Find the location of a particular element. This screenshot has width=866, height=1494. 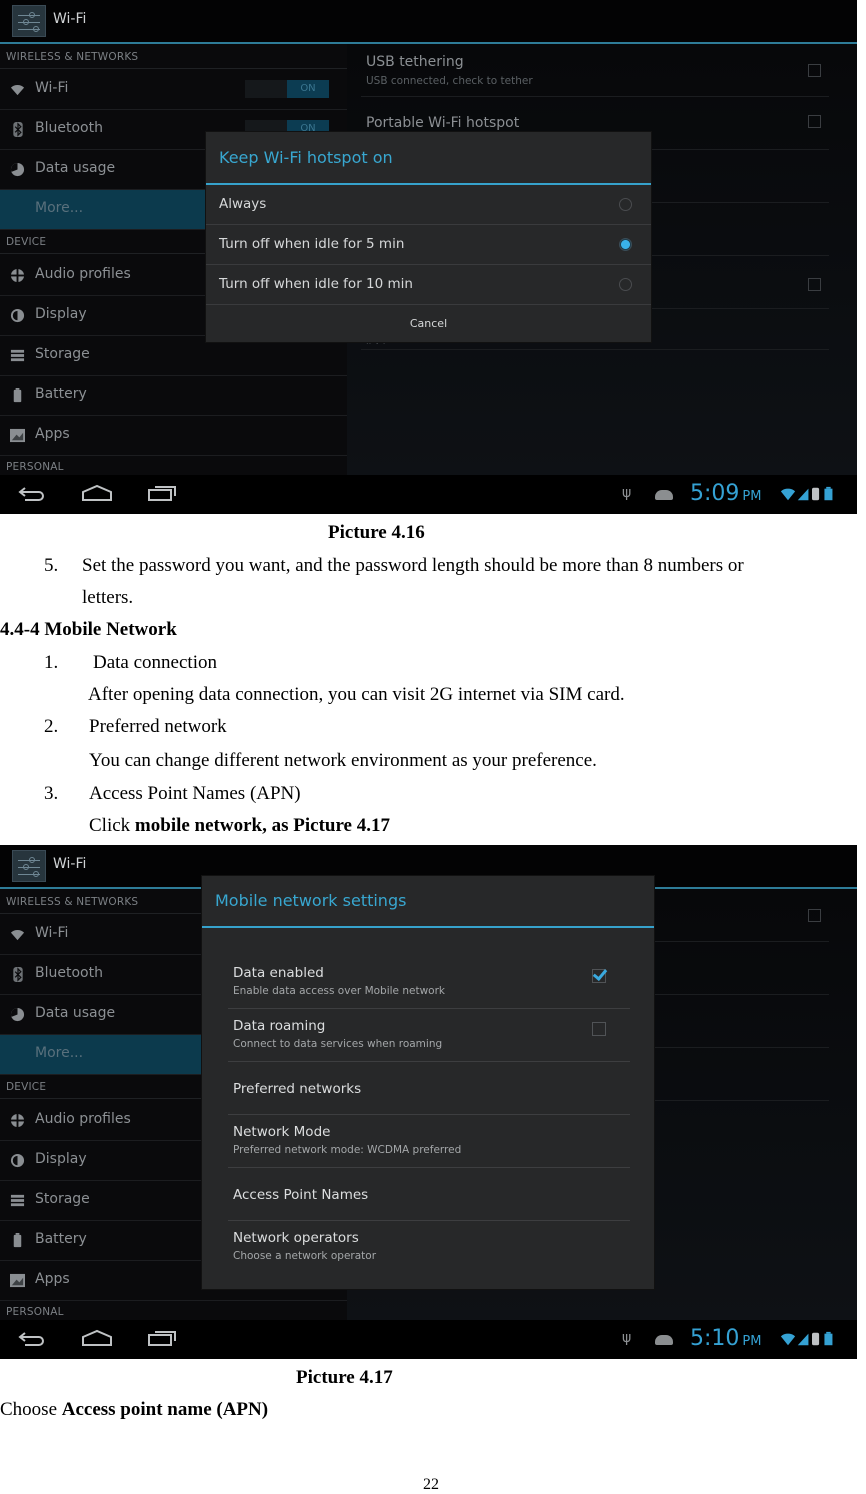

option-always: Always is located at coordinates (428, 205).